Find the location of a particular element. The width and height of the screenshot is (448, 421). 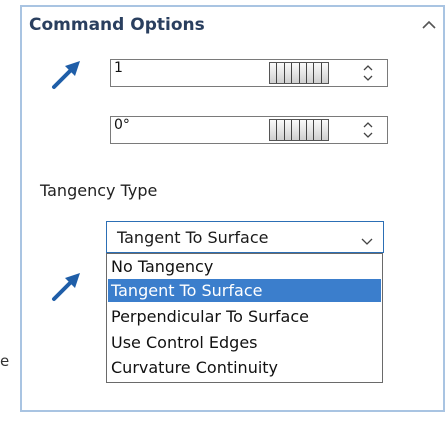

value-field-1-text: 1 is located at coordinates (118, 68).